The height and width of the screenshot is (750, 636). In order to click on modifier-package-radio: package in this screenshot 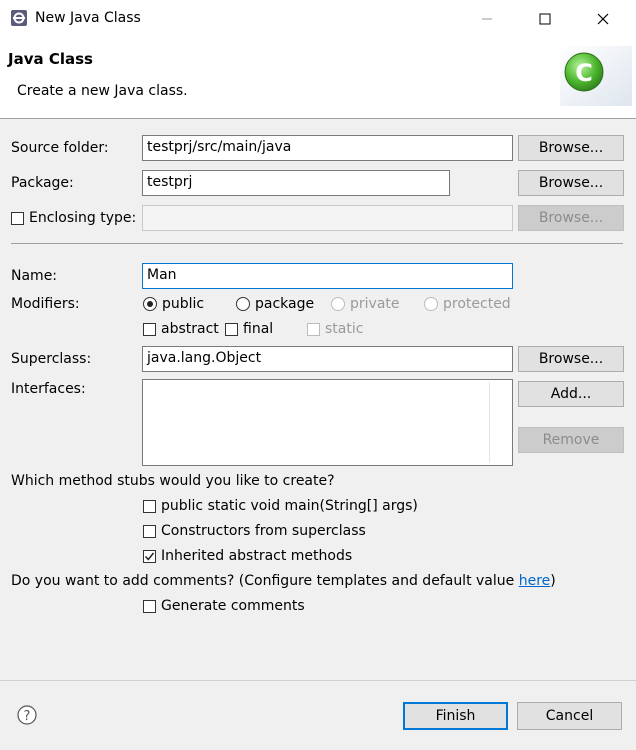, I will do `click(275, 304)`.